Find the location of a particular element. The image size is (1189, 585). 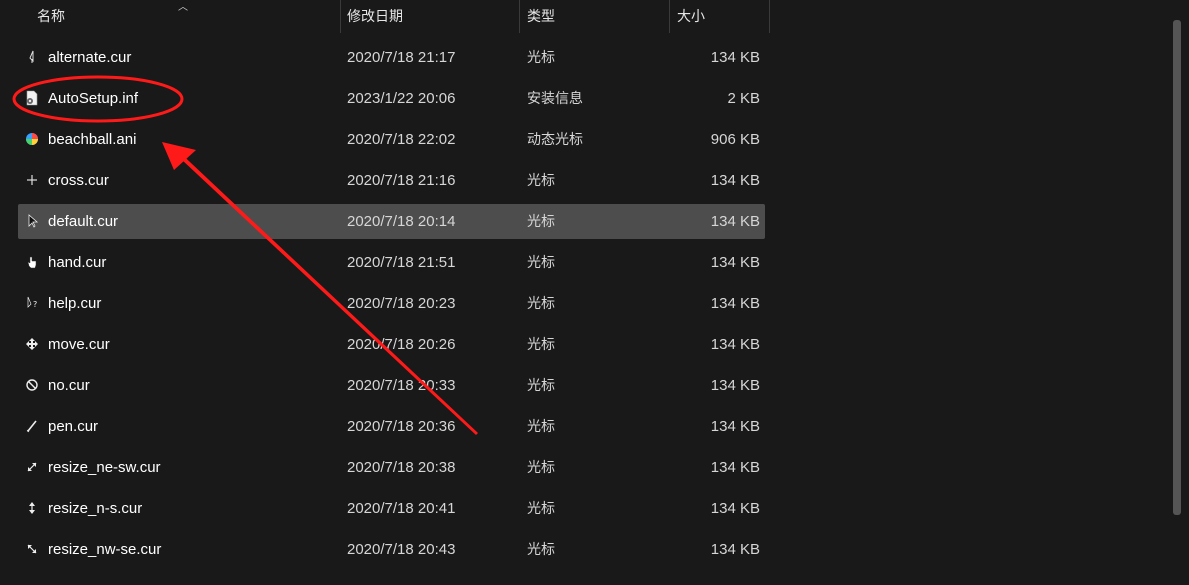

file-date: 2020/7/18 20:36 is located at coordinates (401, 426).